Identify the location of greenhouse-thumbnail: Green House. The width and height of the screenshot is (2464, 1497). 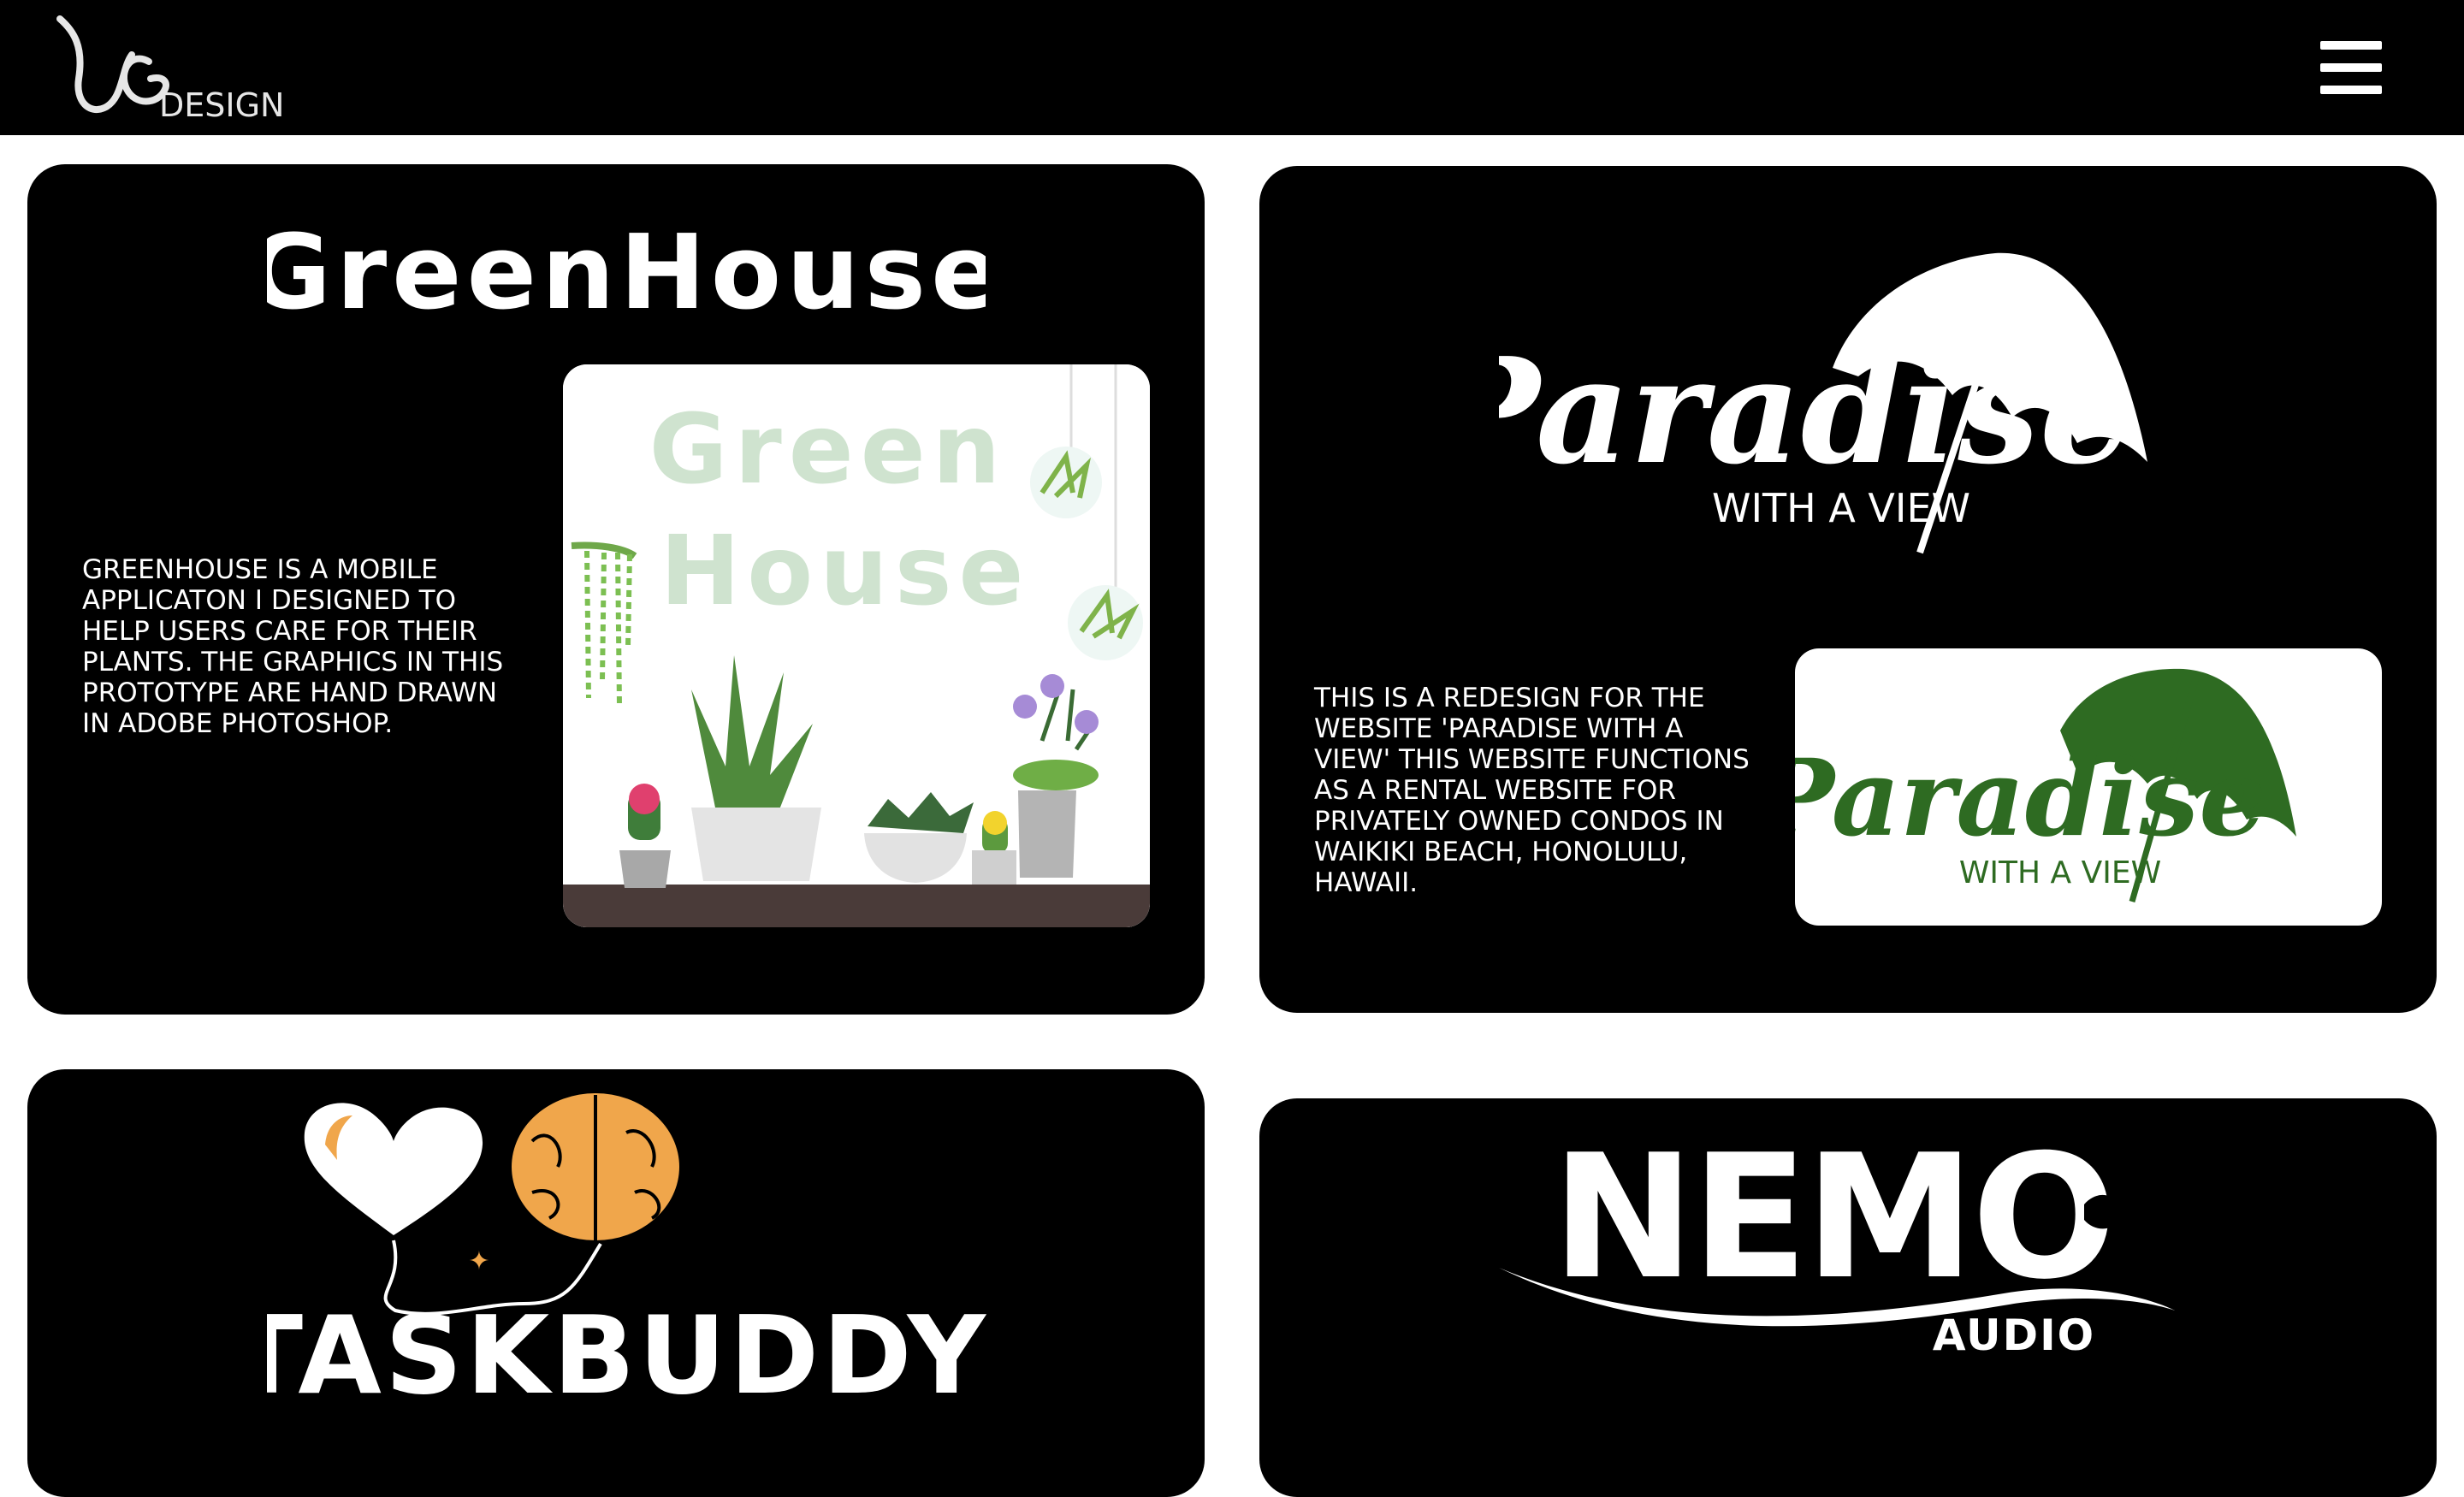
(856, 645).